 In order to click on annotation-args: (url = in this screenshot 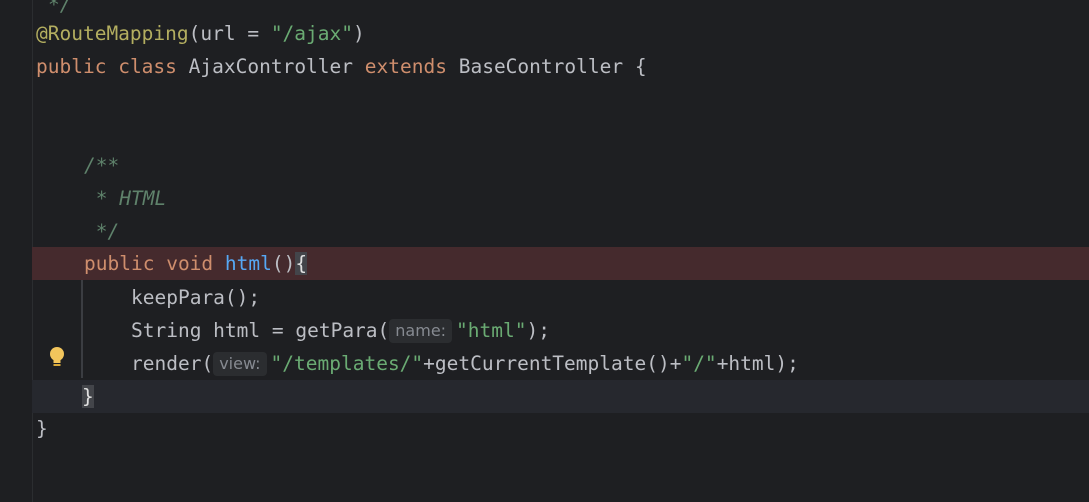, I will do `click(229, 33)`.